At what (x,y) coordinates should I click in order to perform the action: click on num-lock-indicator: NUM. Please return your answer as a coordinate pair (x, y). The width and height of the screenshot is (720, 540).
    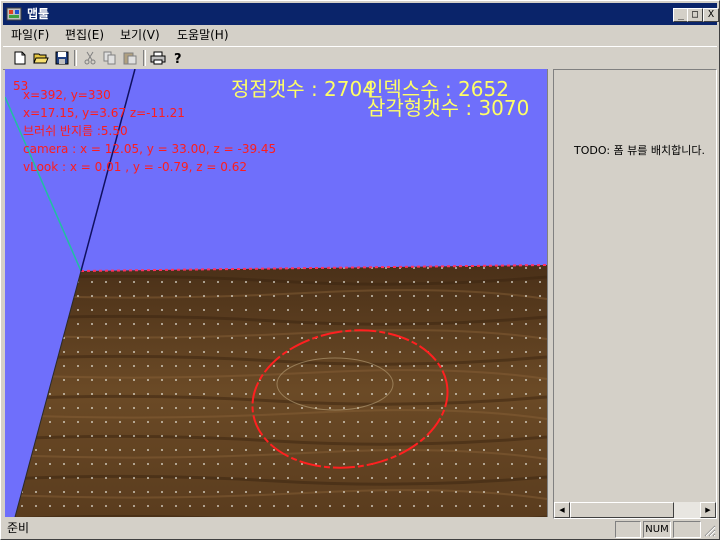
    Looking at the image, I should click on (657, 529).